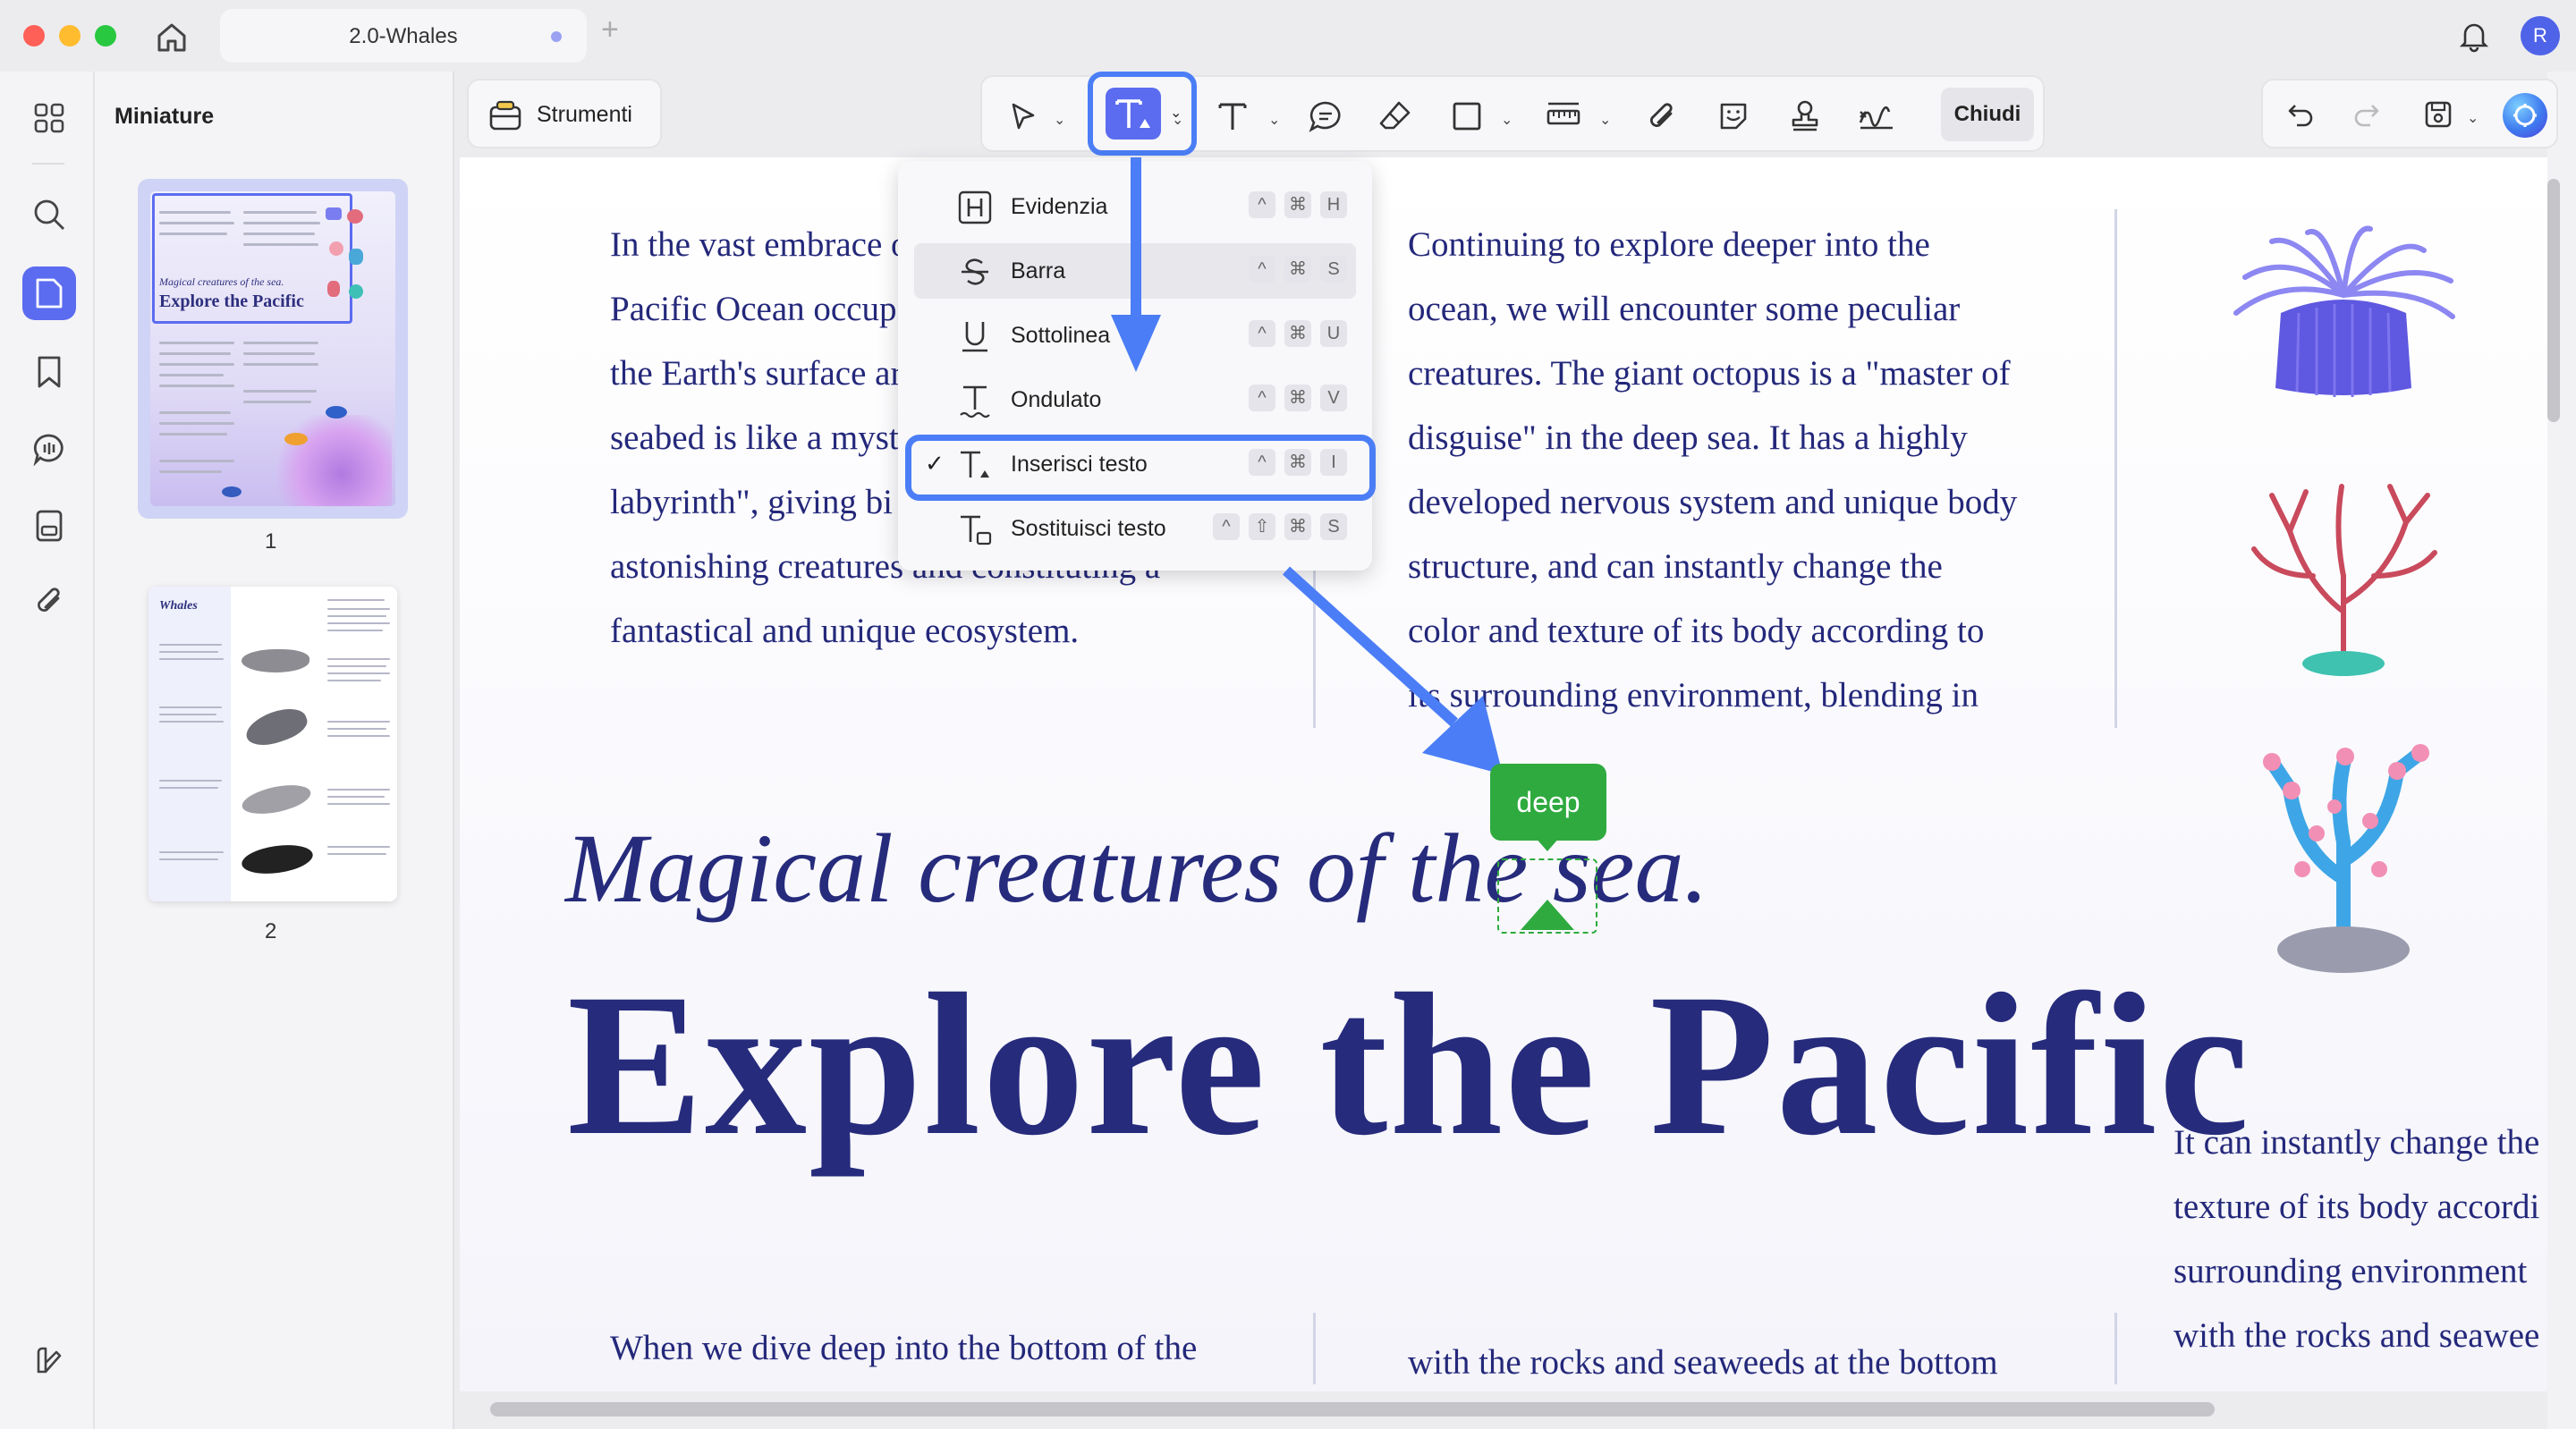  What do you see at coordinates (271, 931) in the screenshot?
I see `page-number-2: 2` at bounding box center [271, 931].